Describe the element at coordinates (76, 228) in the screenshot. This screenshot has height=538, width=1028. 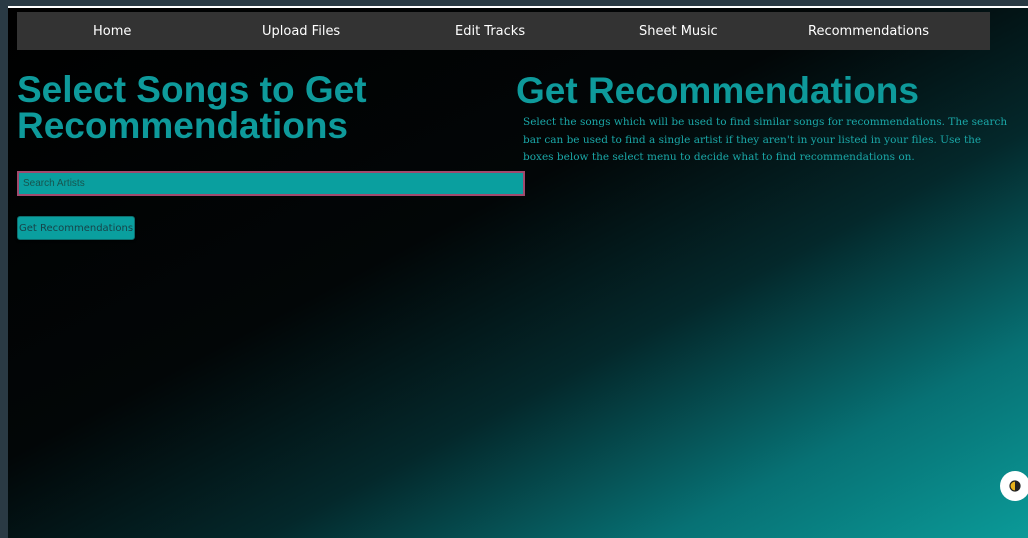
I see `get-recommendations-button: Get Recommendations` at that location.